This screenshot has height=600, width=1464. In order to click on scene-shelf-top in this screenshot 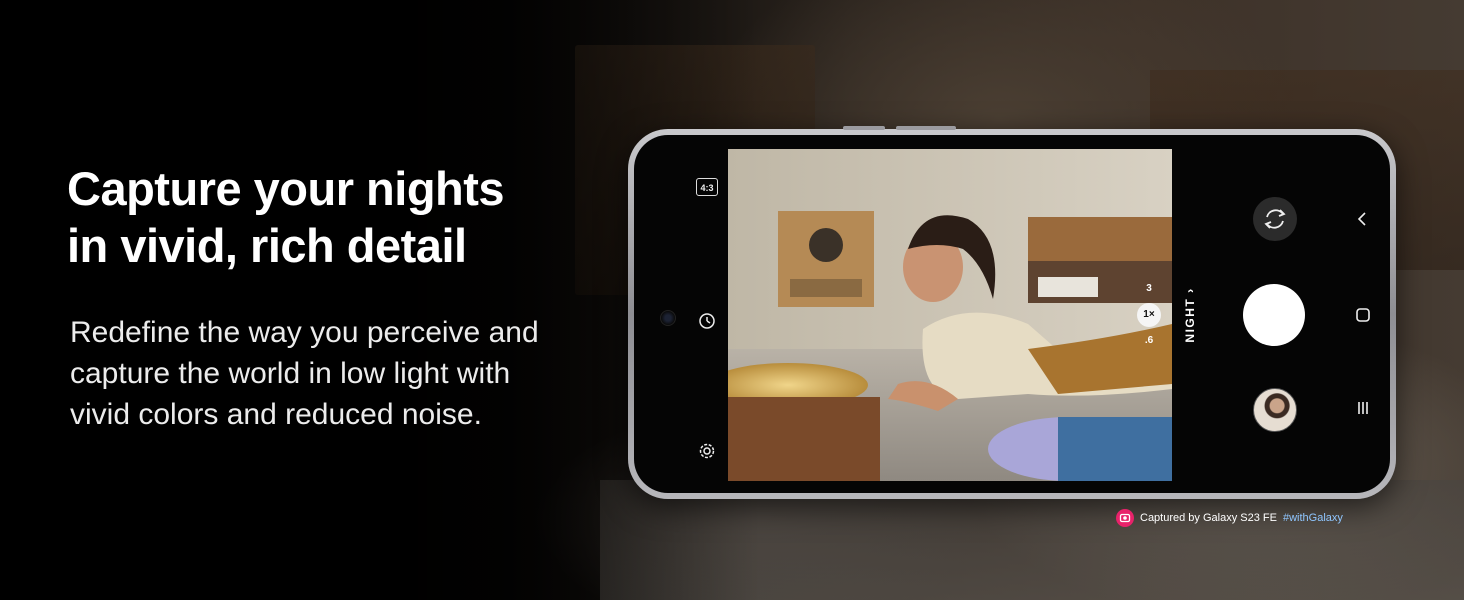, I will do `click(1100, 239)`.